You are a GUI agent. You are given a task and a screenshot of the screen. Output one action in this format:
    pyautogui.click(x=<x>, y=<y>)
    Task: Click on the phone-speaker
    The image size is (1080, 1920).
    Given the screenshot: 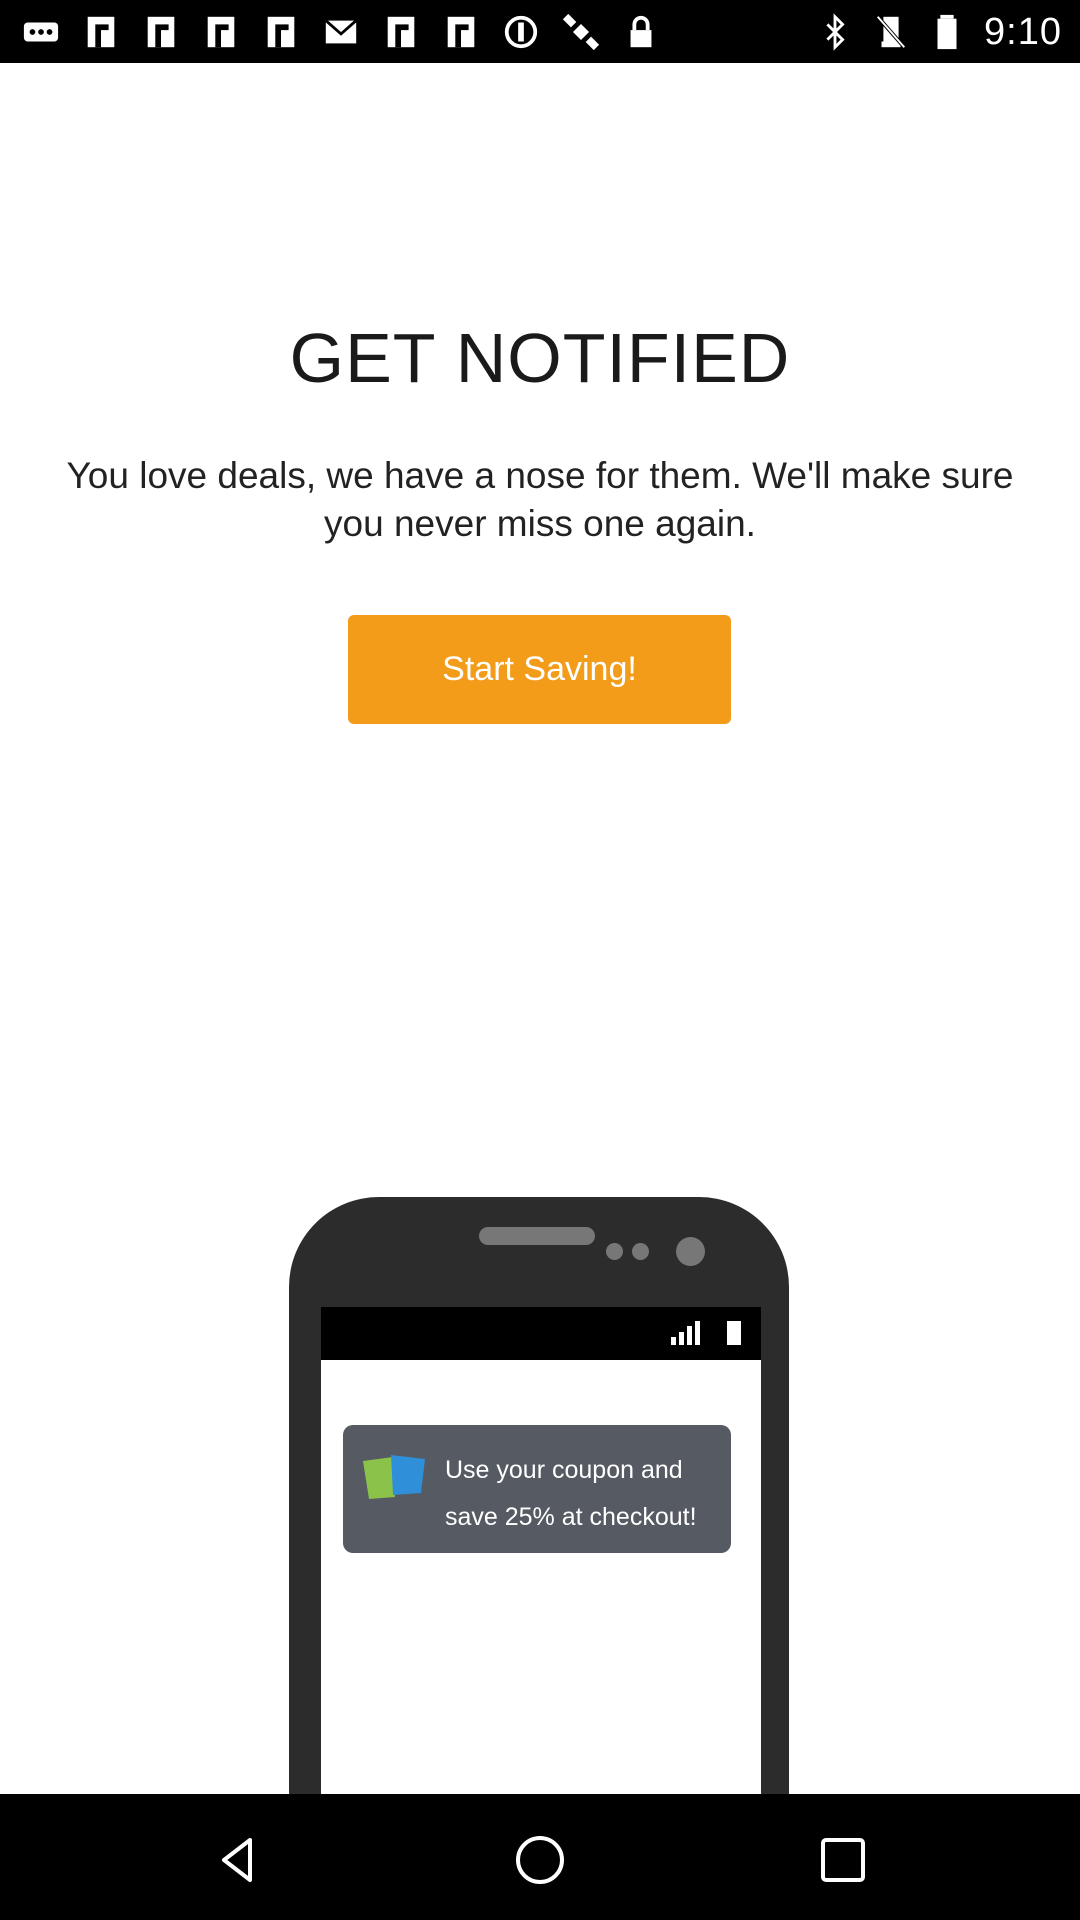 What is the action you would take?
    pyautogui.click(x=537, y=1236)
    